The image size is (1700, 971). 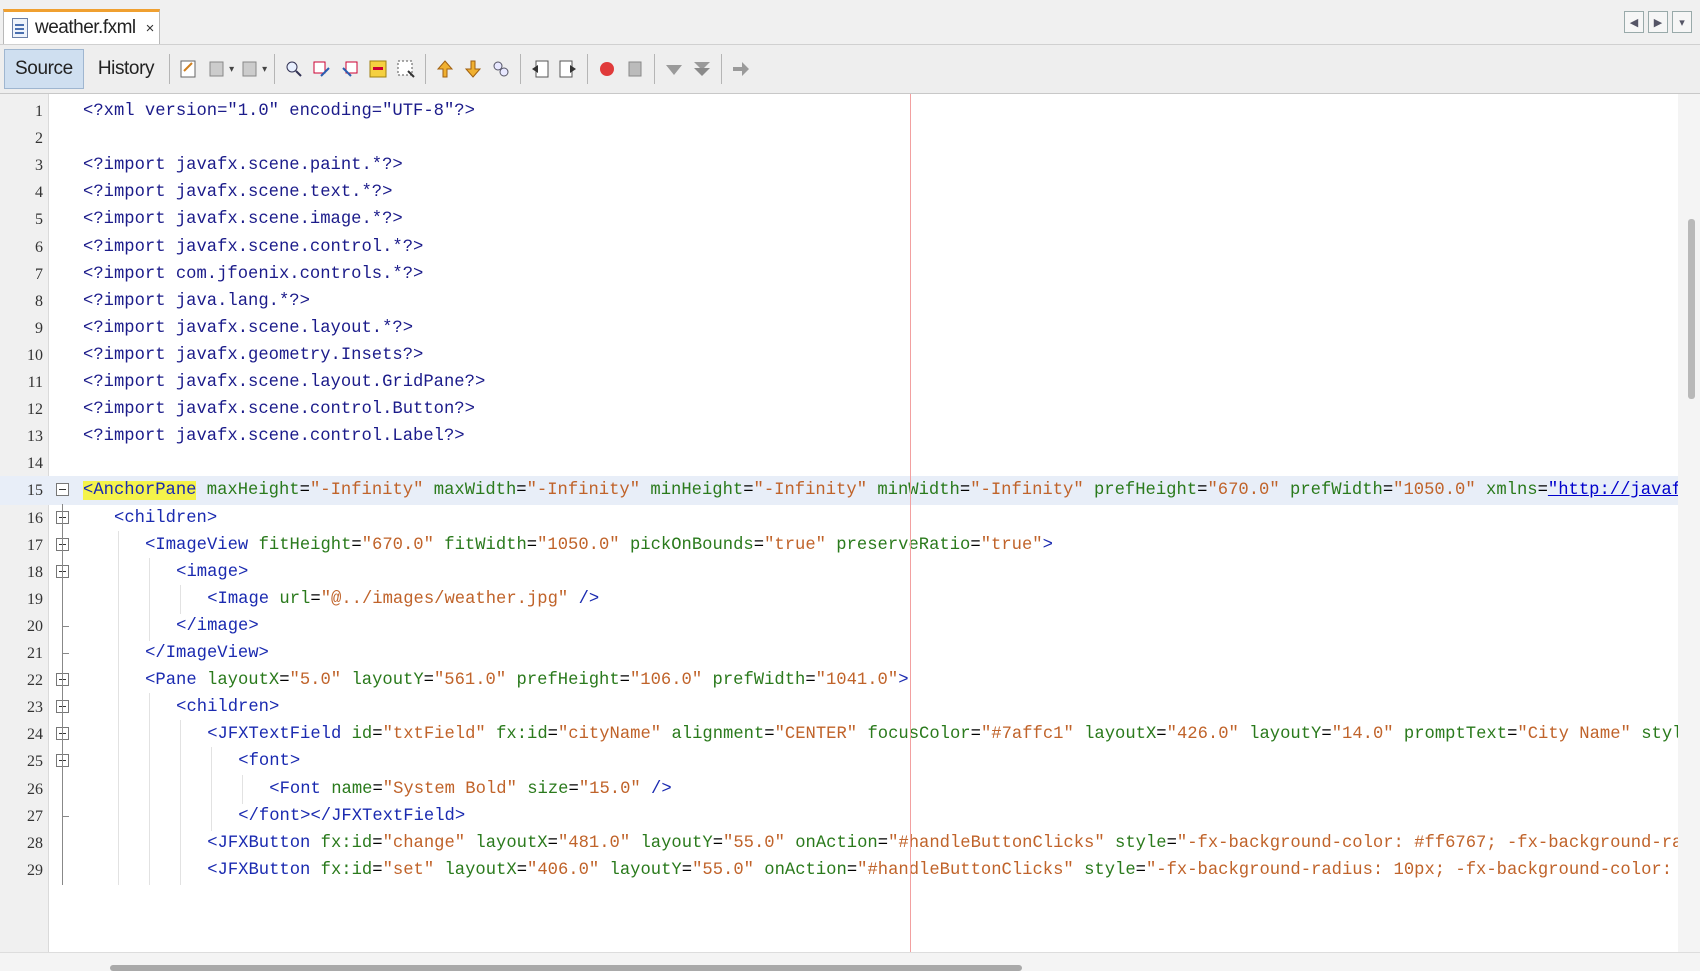 I want to click on code-line: 6 <?import javafx.scene.control.*?>, so click(x=840, y=247).